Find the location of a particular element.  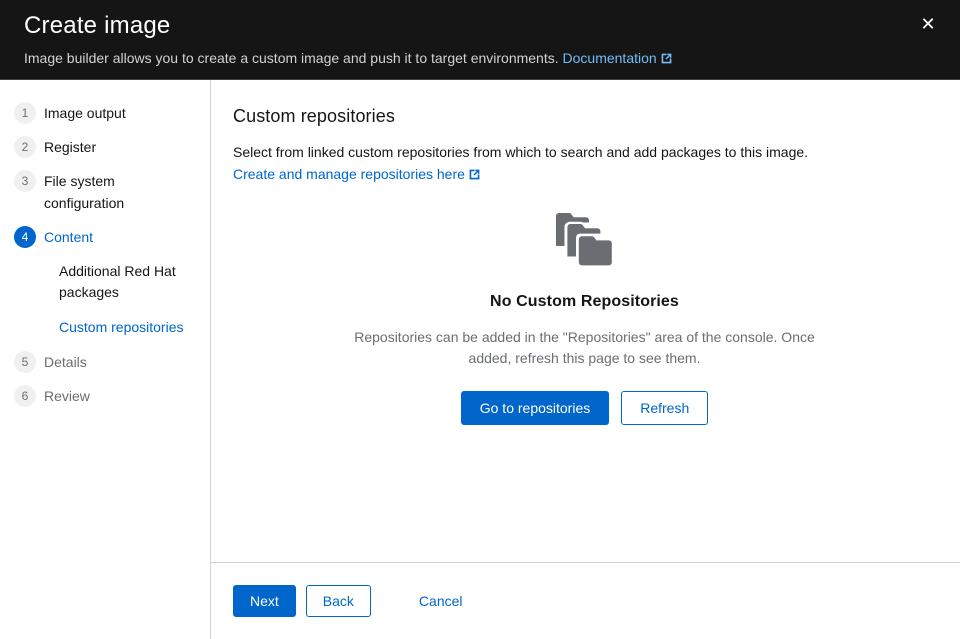

wizard-footer: Next Back Cancel is located at coordinates (585, 600).